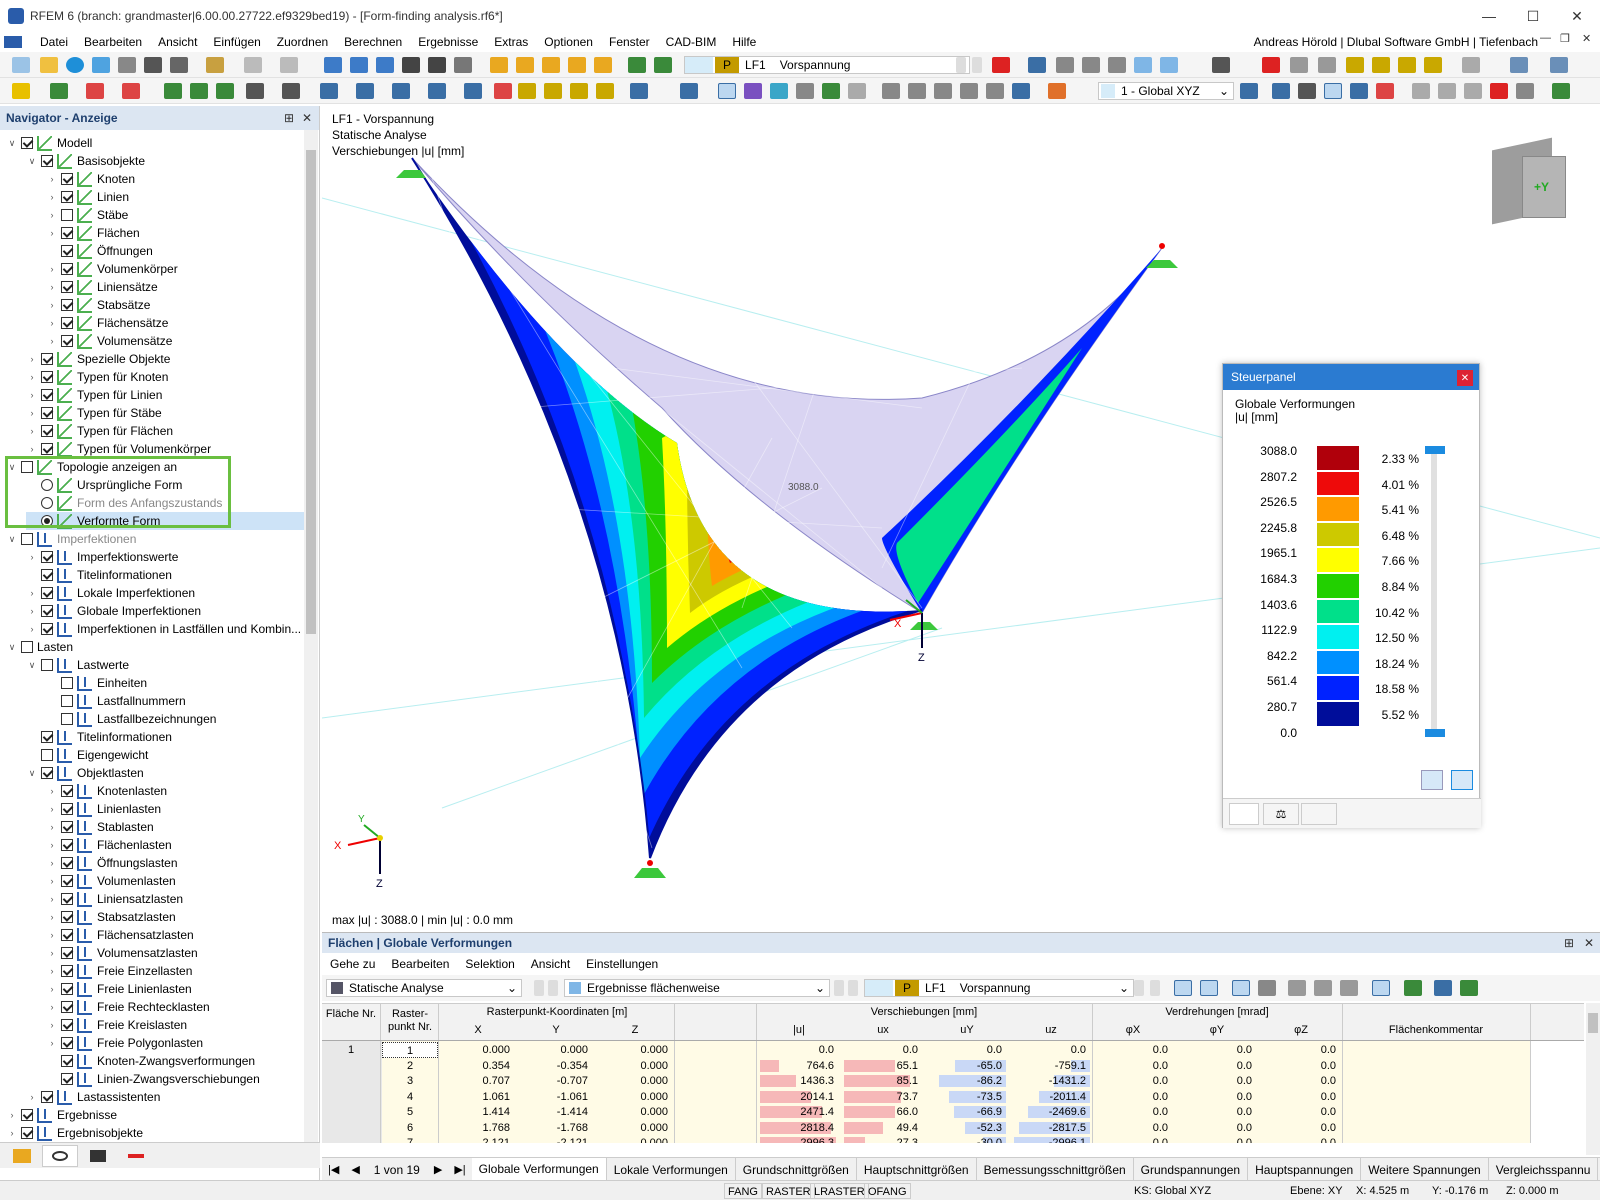 Image resolution: width=1600 pixels, height=1200 pixels. I want to click on calculate-all-icon, so click(525, 65).